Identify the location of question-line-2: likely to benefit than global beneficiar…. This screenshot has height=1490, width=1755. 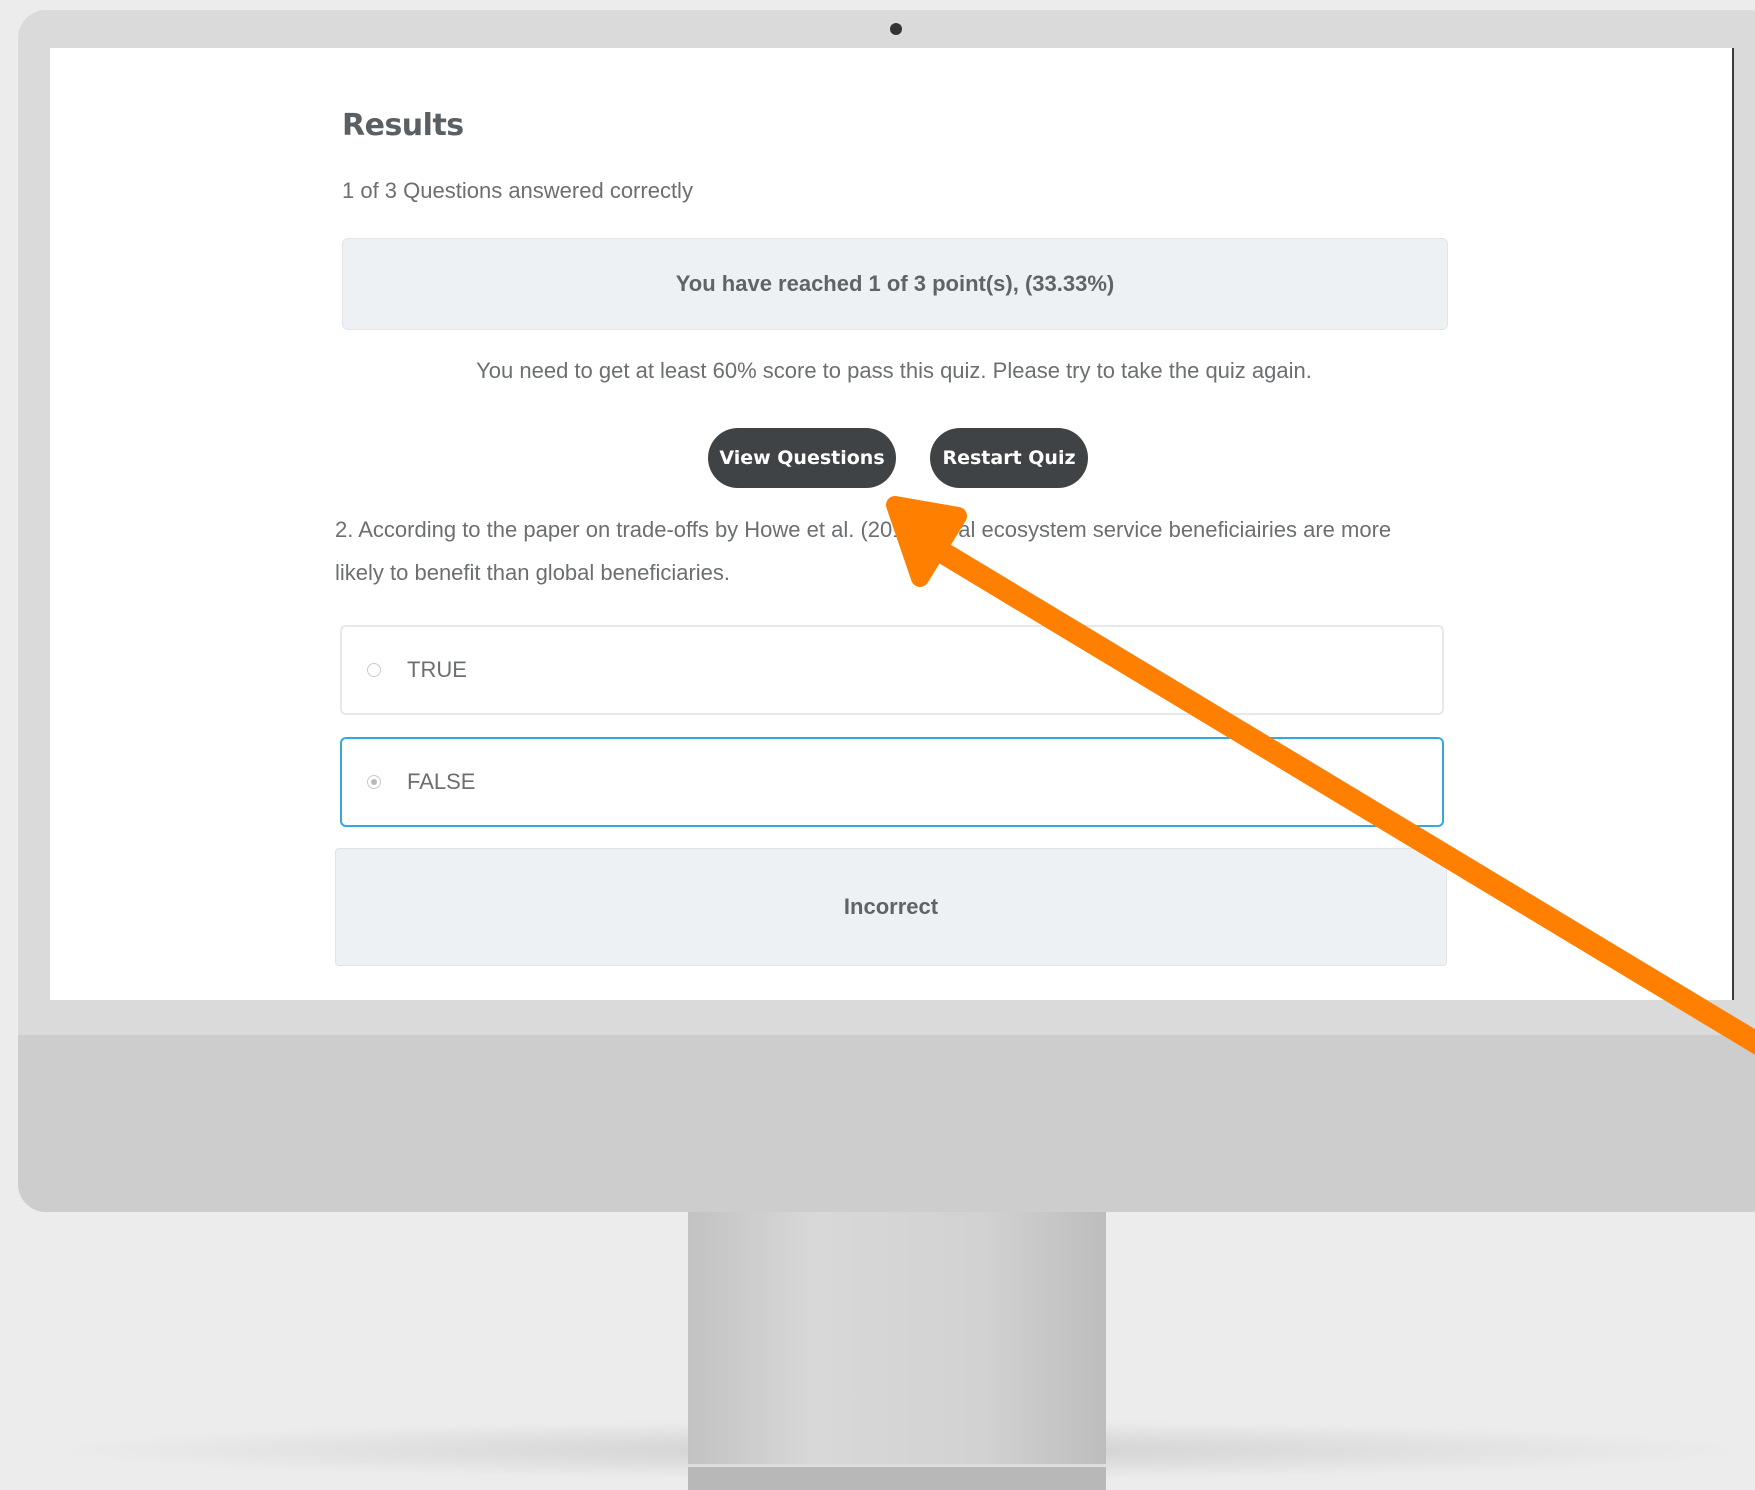
(533, 572).